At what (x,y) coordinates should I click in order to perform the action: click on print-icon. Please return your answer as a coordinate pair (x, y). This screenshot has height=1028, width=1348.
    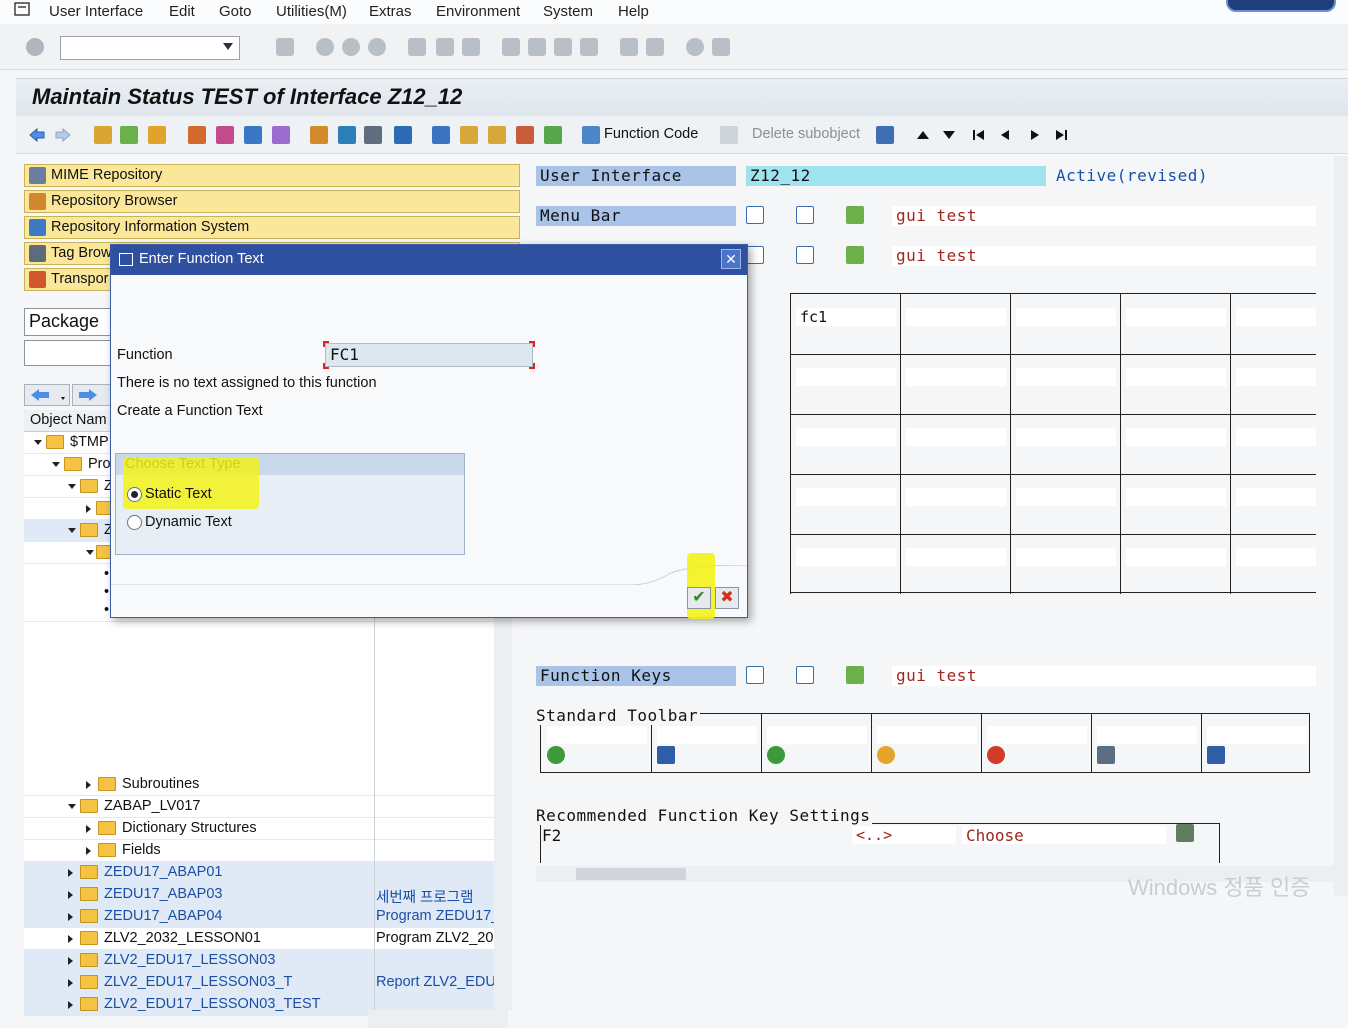
    Looking at the image, I should click on (1106, 755).